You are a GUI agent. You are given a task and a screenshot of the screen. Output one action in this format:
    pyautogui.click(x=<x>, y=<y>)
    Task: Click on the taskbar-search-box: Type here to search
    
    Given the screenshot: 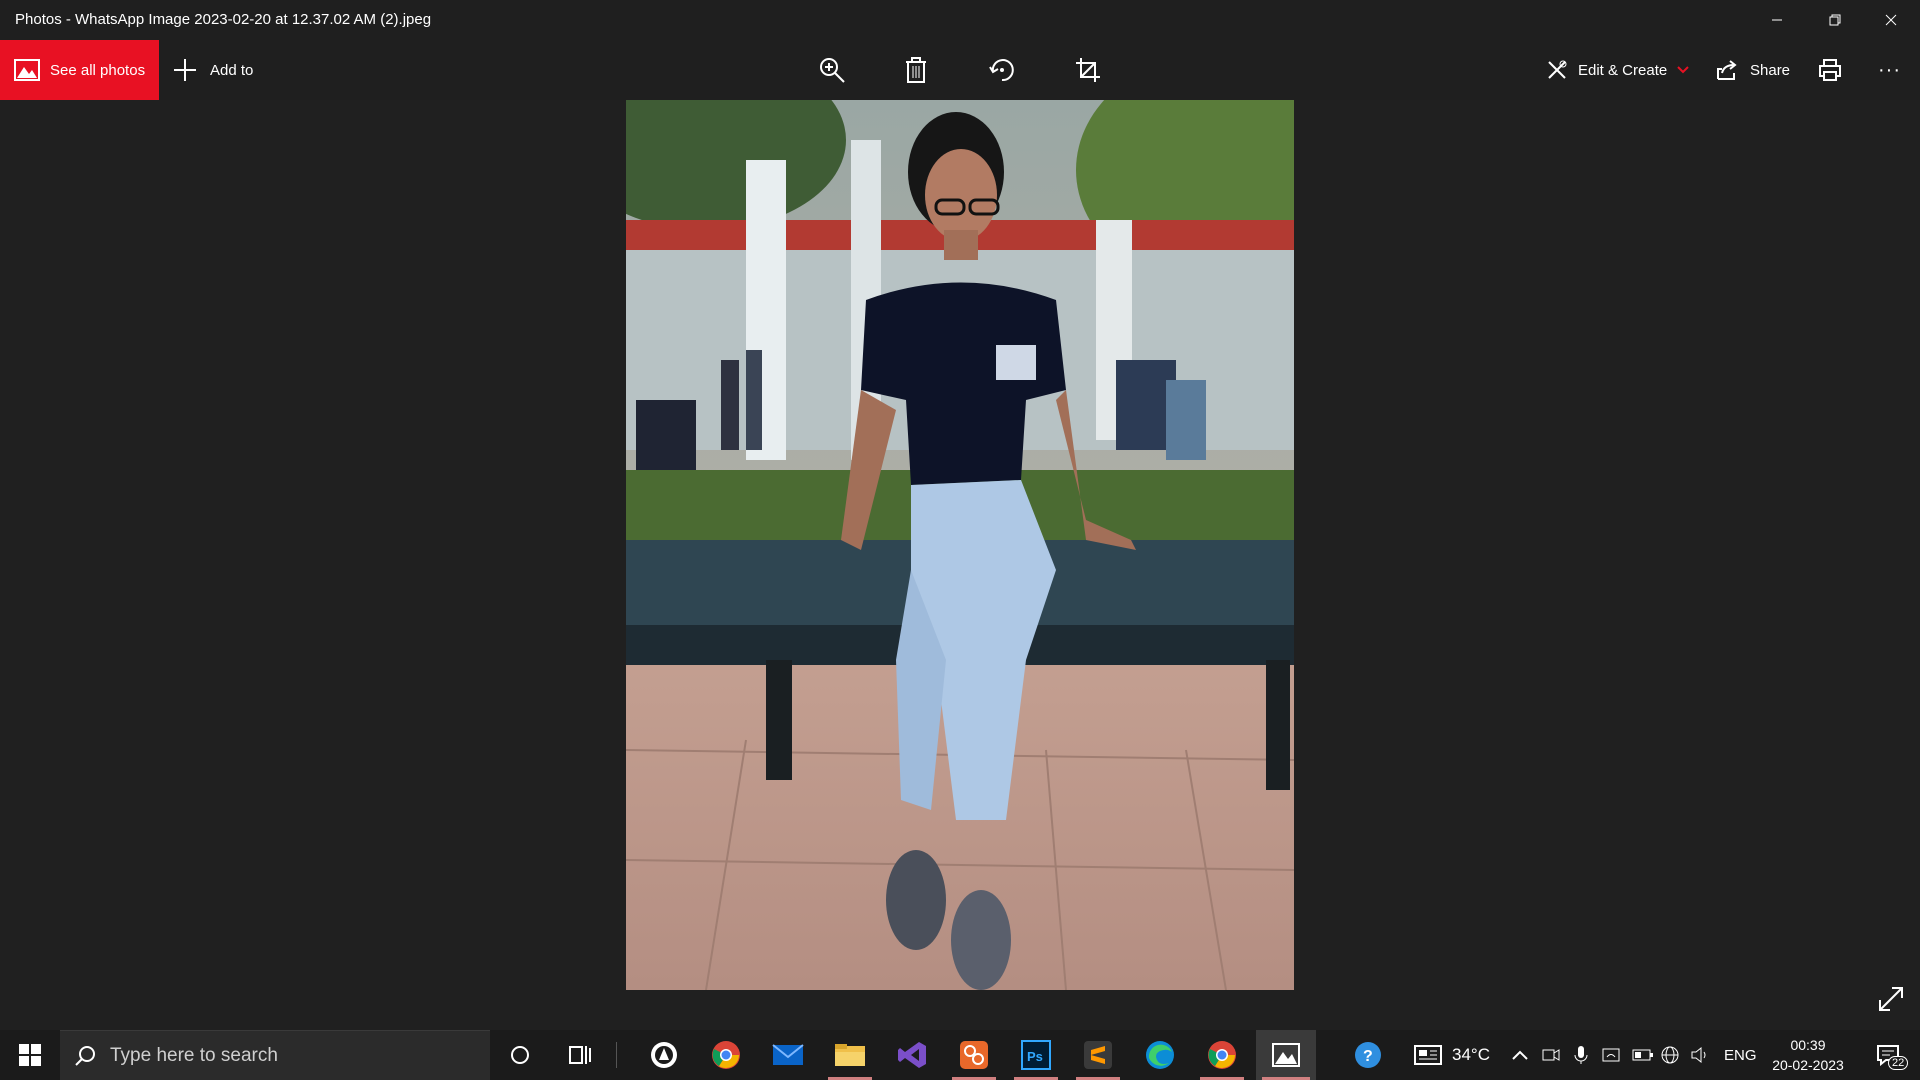 What is the action you would take?
    pyautogui.click(x=275, y=1055)
    